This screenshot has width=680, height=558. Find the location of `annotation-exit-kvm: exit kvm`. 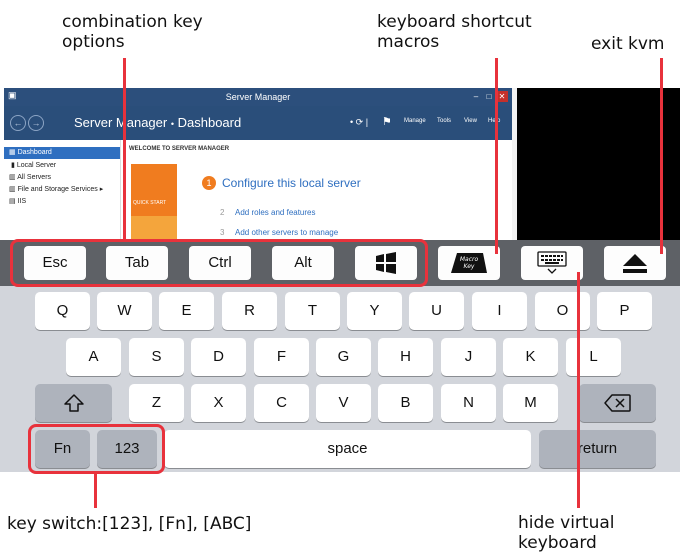

annotation-exit-kvm: exit kvm is located at coordinates (628, 44).